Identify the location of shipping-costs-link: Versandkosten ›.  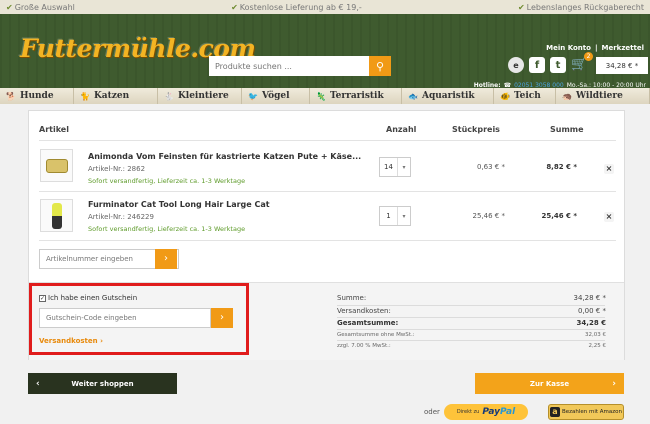
(71, 341).